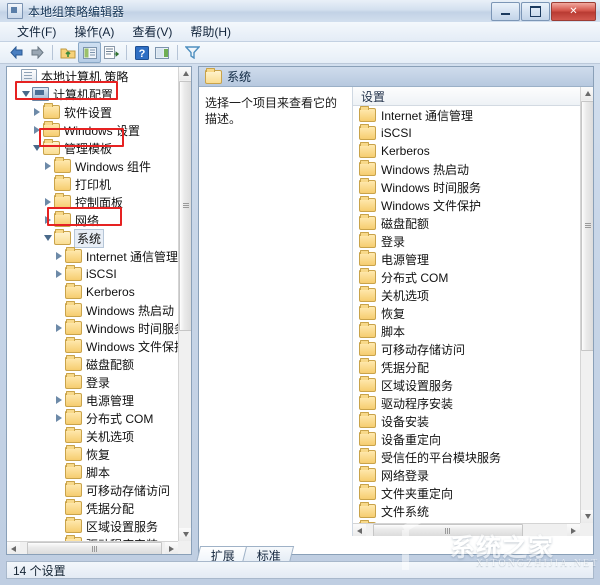 This screenshot has height=585, width=600. Describe the element at coordinates (300, 32) in the screenshot. I see `menu-bar: 文件(F) 操作(A) 查看(V) 帮助(H)` at that location.